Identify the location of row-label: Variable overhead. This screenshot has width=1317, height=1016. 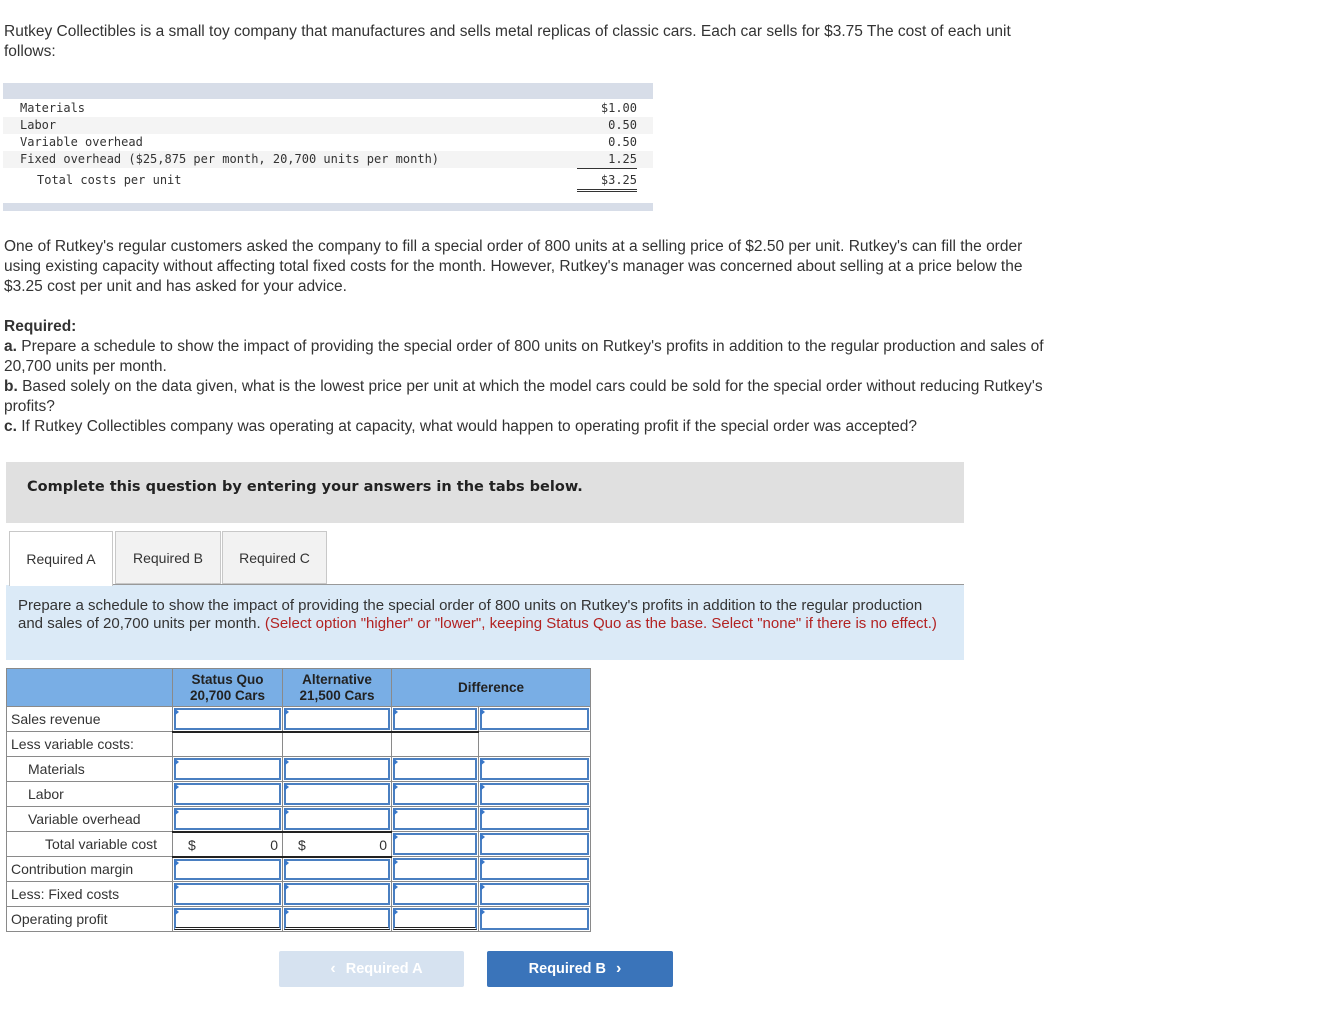
(89, 819).